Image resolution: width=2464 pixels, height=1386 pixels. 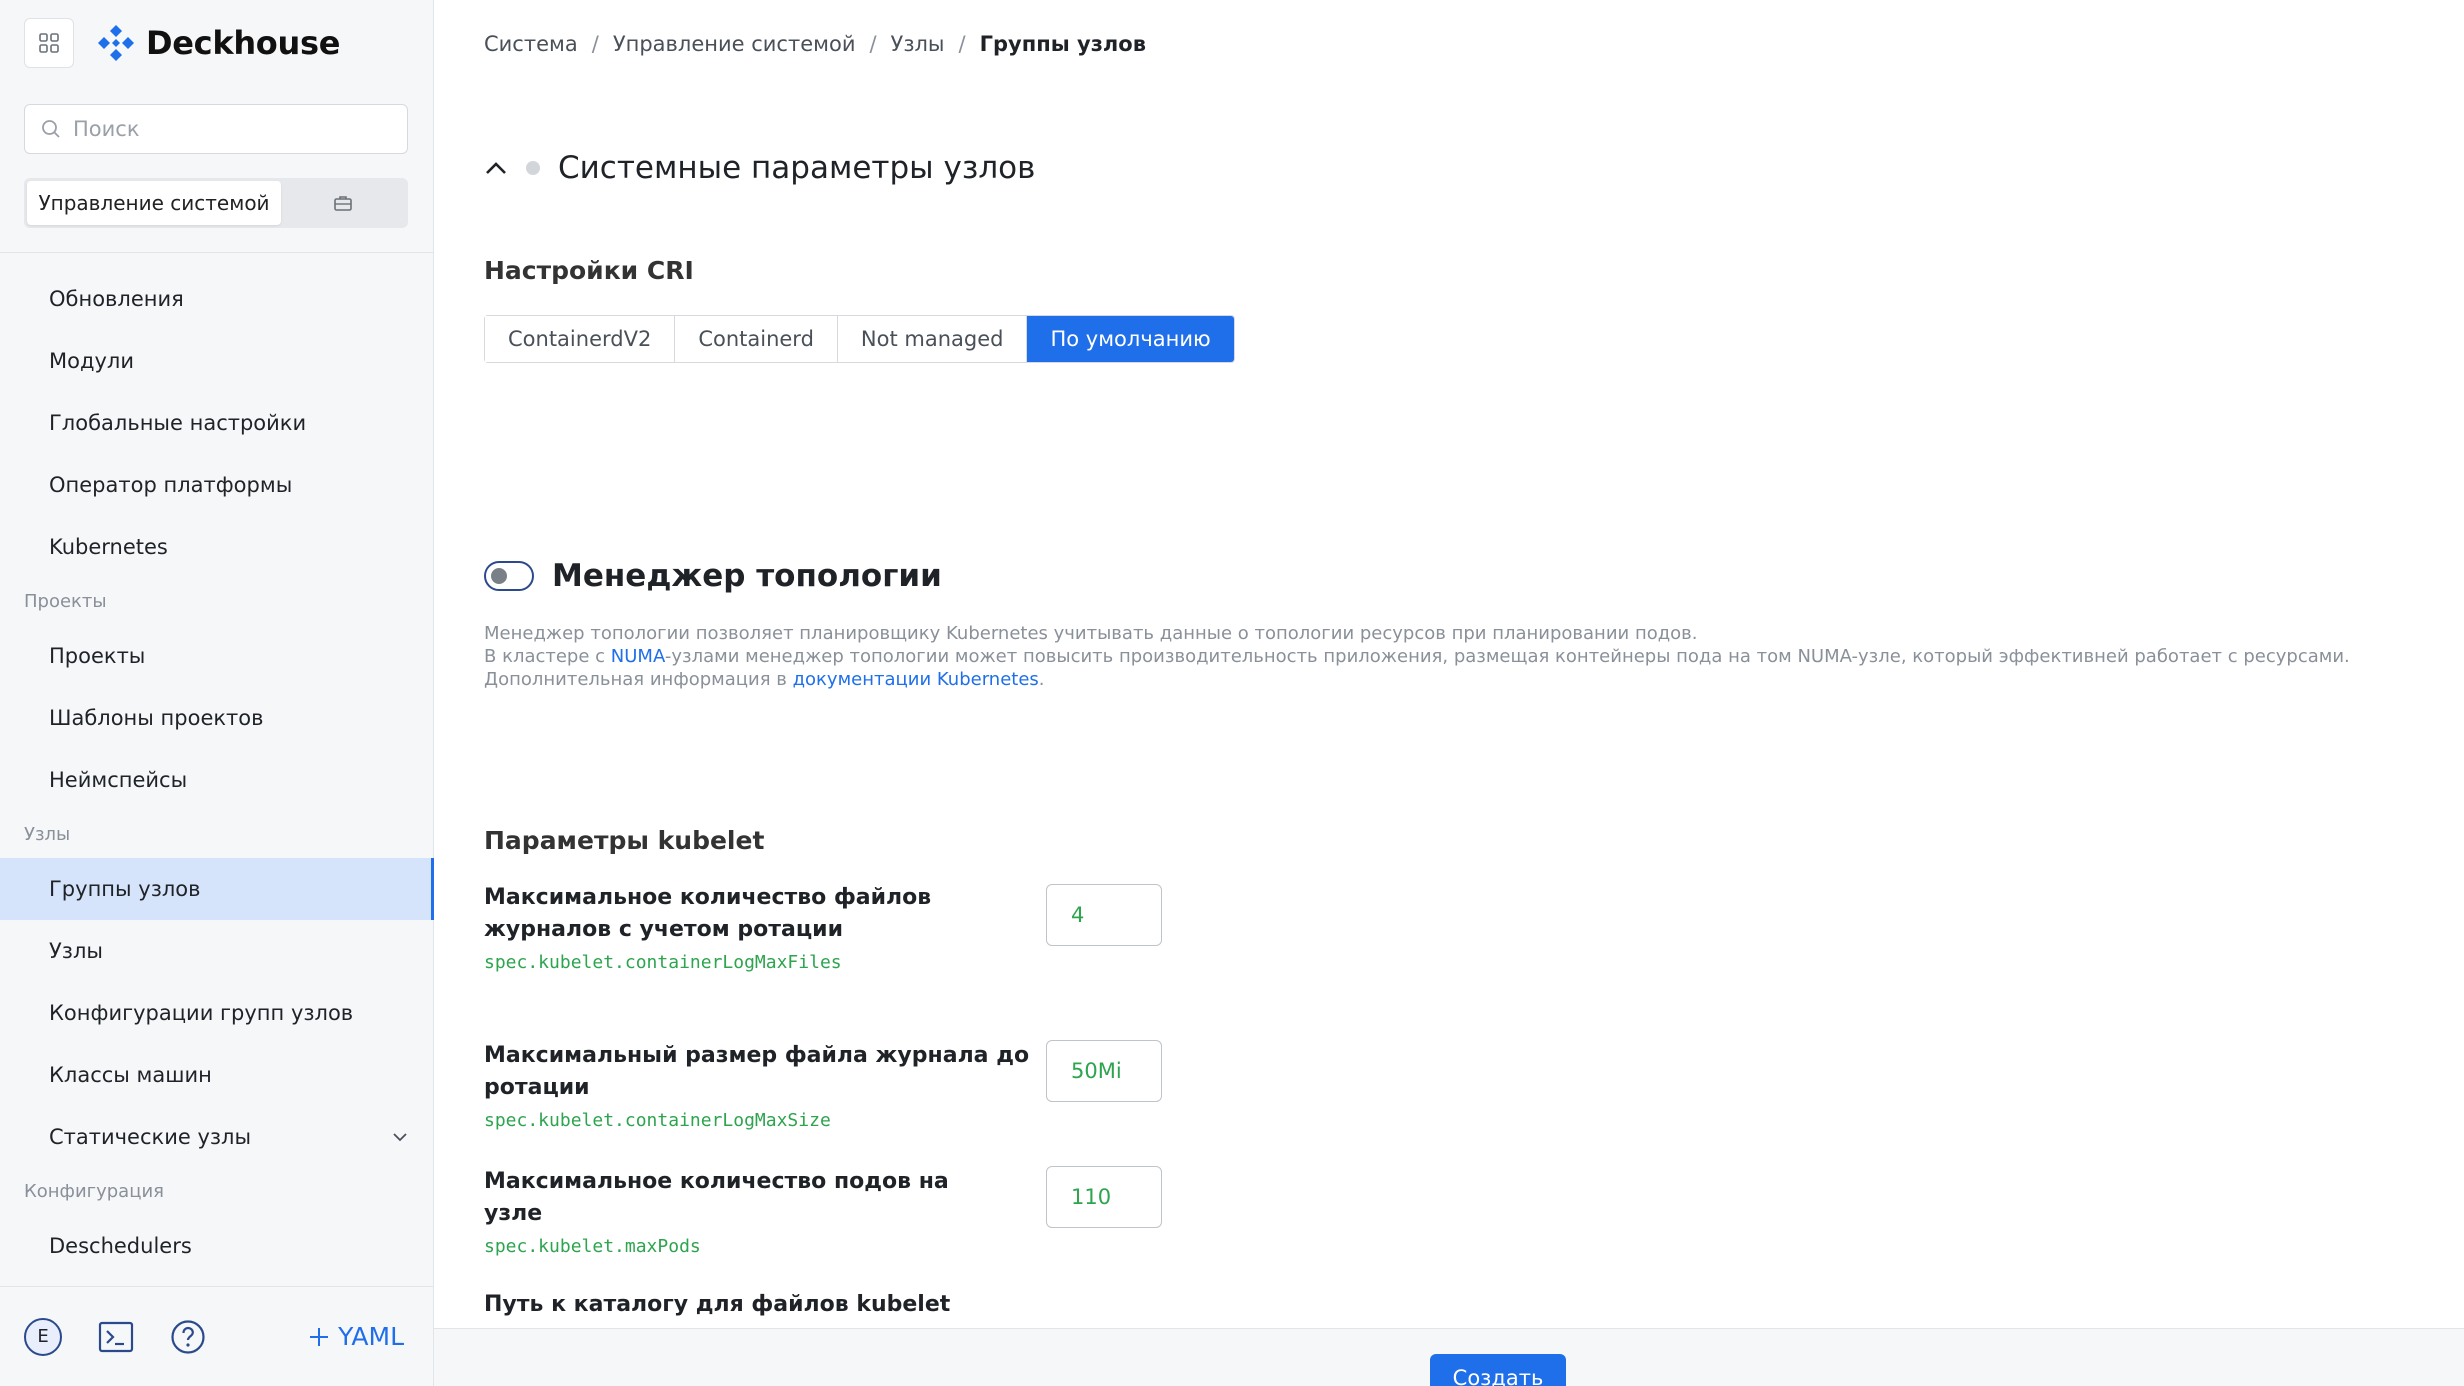 I want to click on search-input, so click(x=233, y=129).